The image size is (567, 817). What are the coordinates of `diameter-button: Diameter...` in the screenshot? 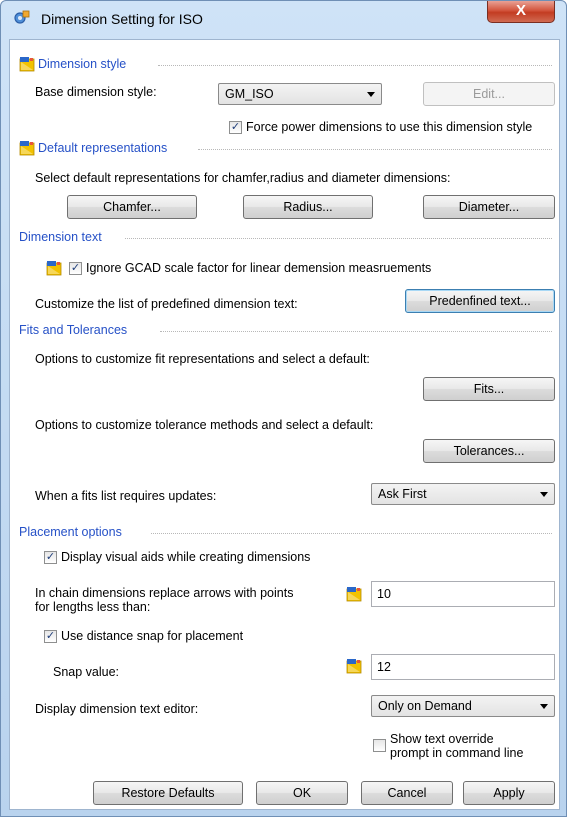 It's located at (489, 207).